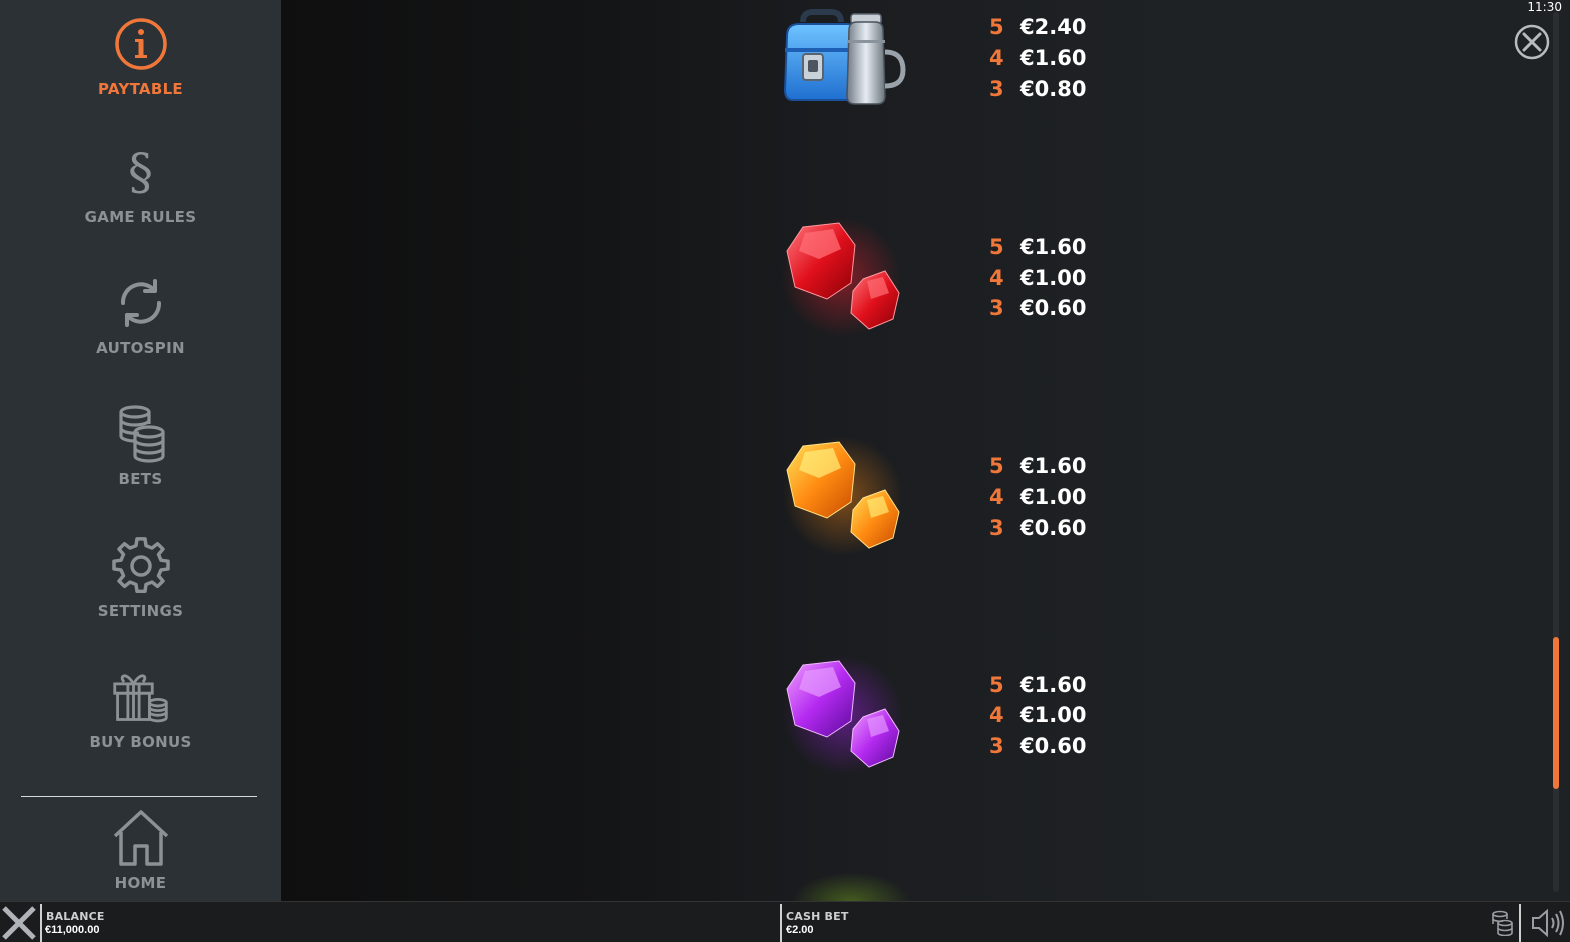 This screenshot has width=1570, height=942. What do you see at coordinates (141, 838) in the screenshot?
I see `home-icon` at bounding box center [141, 838].